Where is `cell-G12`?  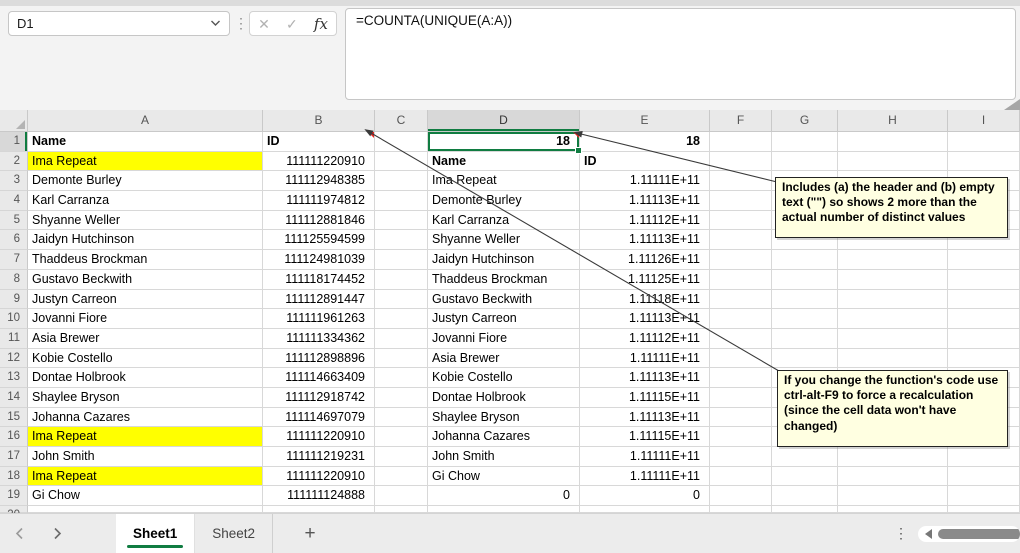 cell-G12 is located at coordinates (805, 358).